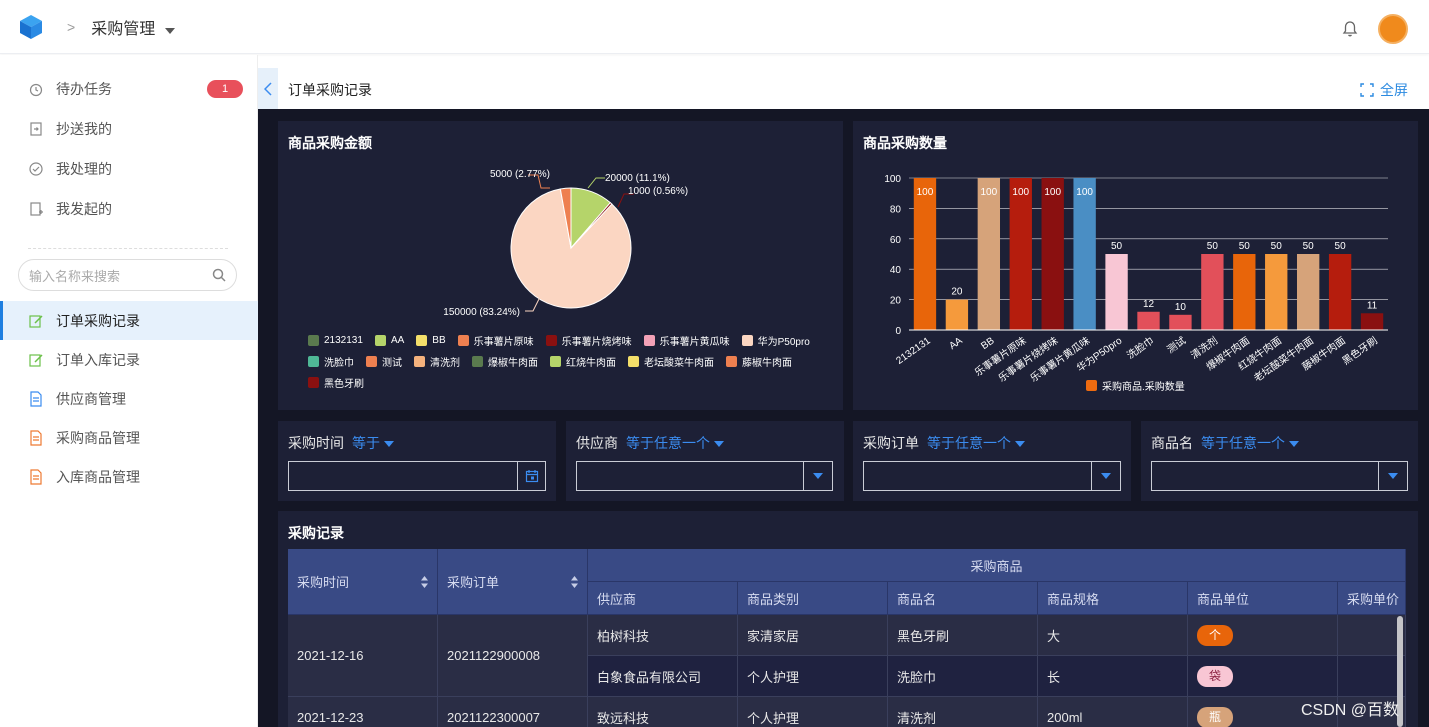 This screenshot has width=1429, height=727. Describe the element at coordinates (129, 476) in the screenshot. I see `sidebar-item-inbound-goods: 入库商品管理` at that location.